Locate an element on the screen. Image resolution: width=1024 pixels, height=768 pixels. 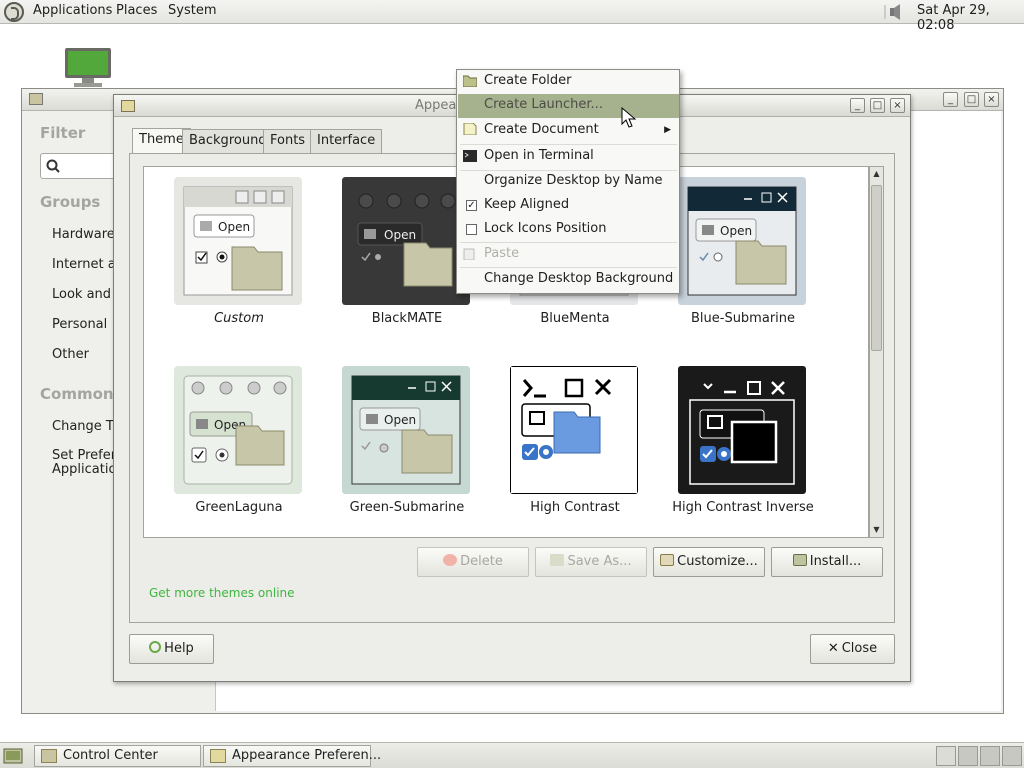
theme-preview-custom: Open is located at coordinates (238, 241).